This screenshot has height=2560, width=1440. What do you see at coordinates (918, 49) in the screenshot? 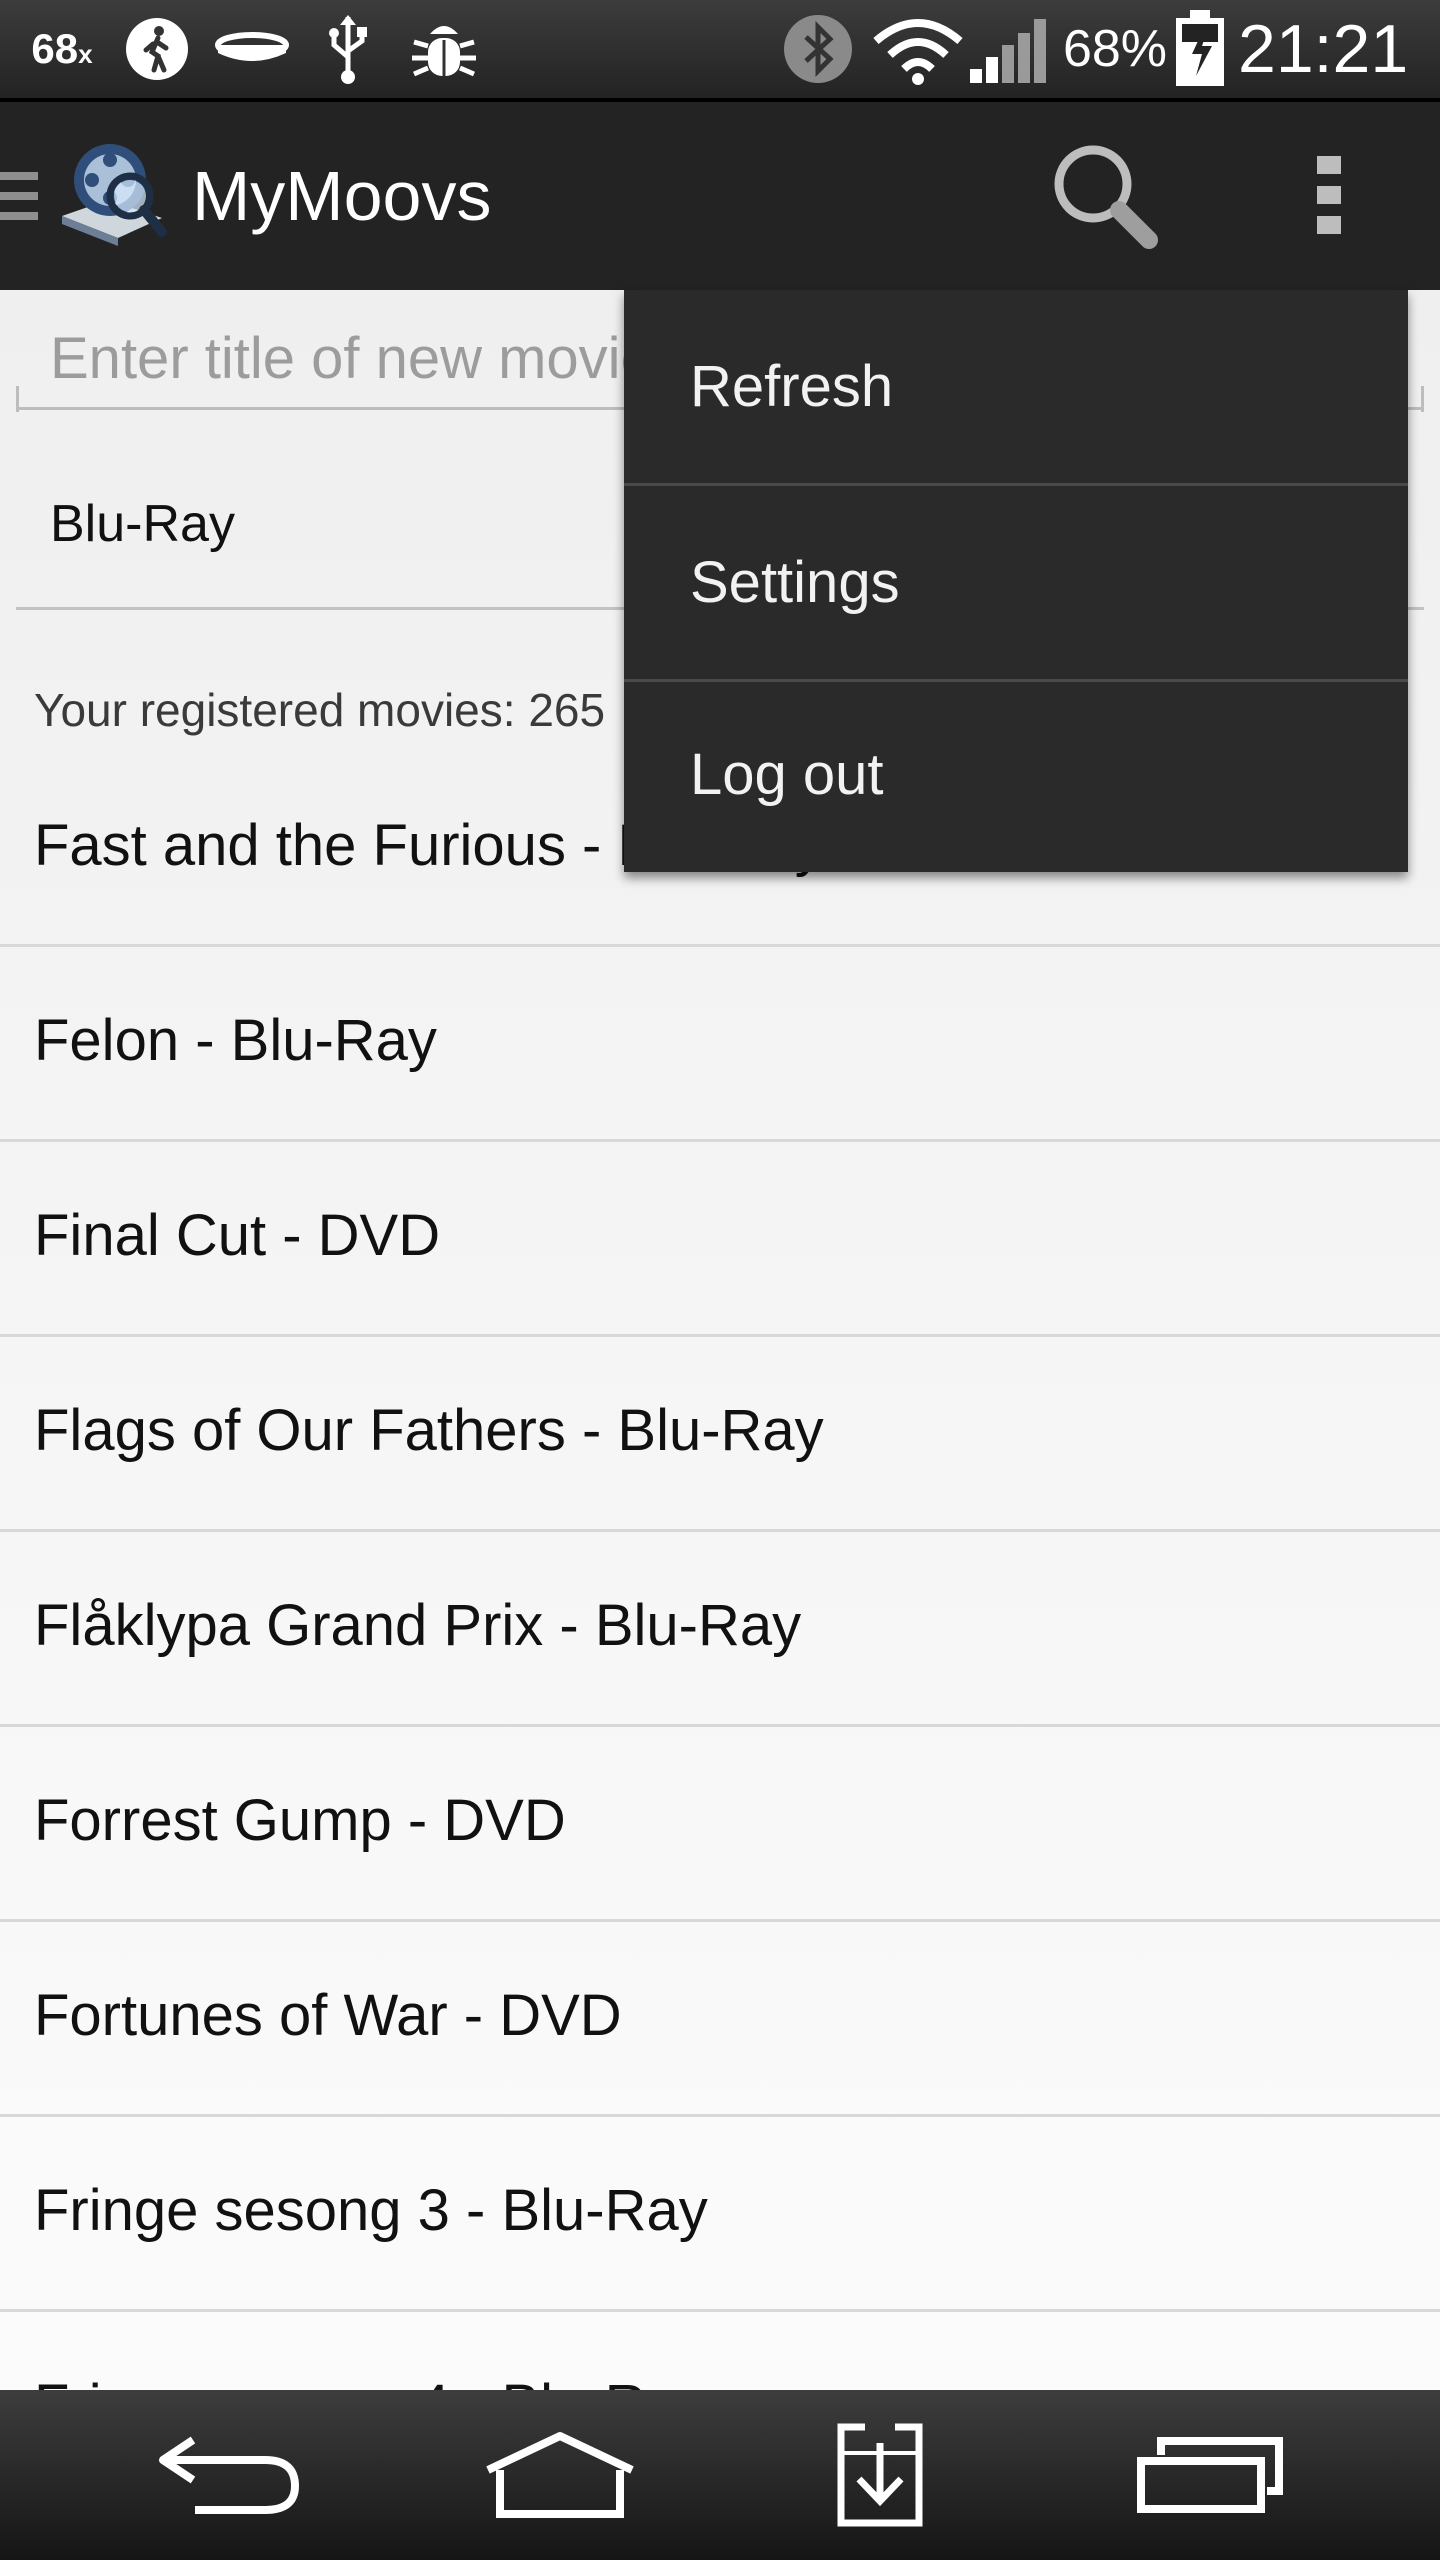
I see `wifi-icon` at bounding box center [918, 49].